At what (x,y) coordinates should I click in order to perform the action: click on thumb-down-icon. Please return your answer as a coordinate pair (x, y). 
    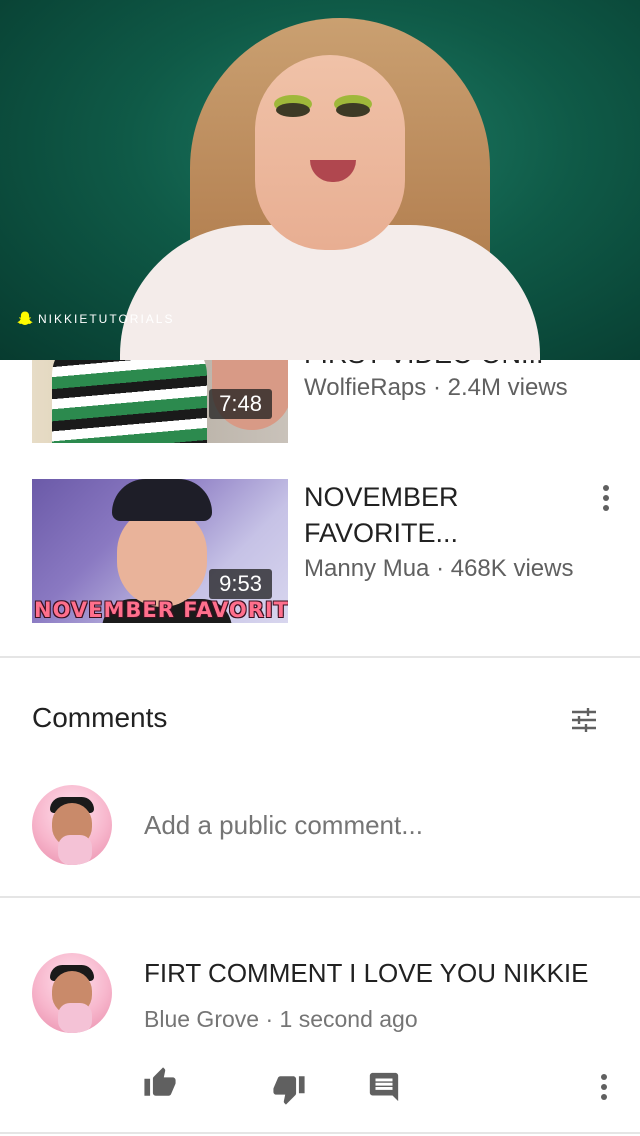
    Looking at the image, I should click on (289, 1089).